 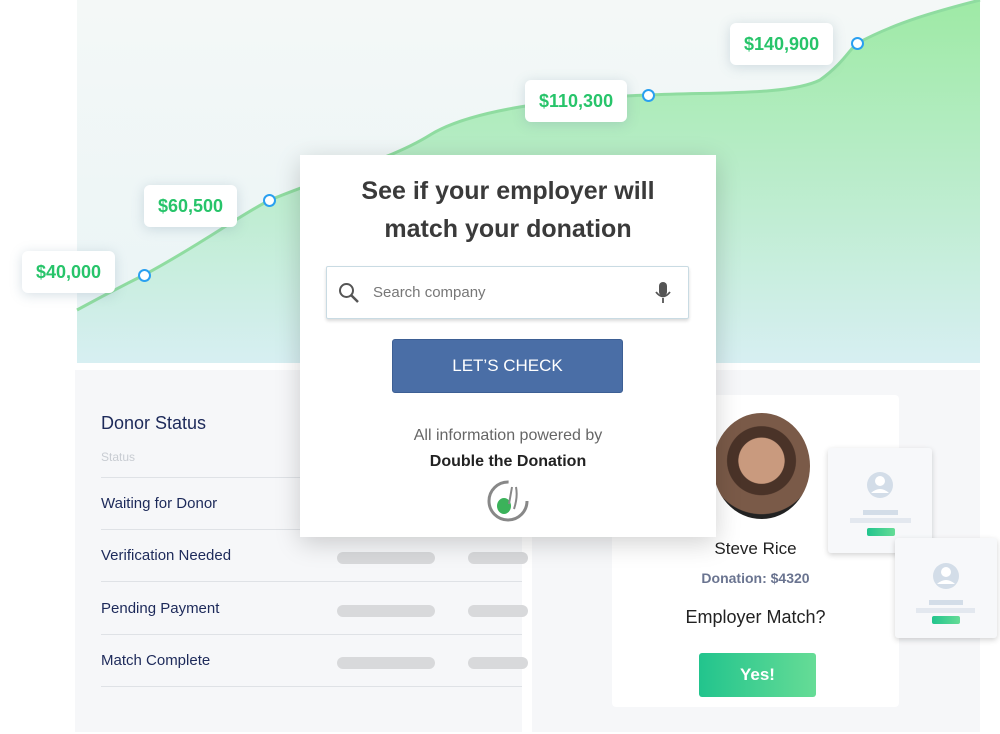 What do you see at coordinates (166, 555) in the screenshot?
I see `status-label: Verification Needed` at bounding box center [166, 555].